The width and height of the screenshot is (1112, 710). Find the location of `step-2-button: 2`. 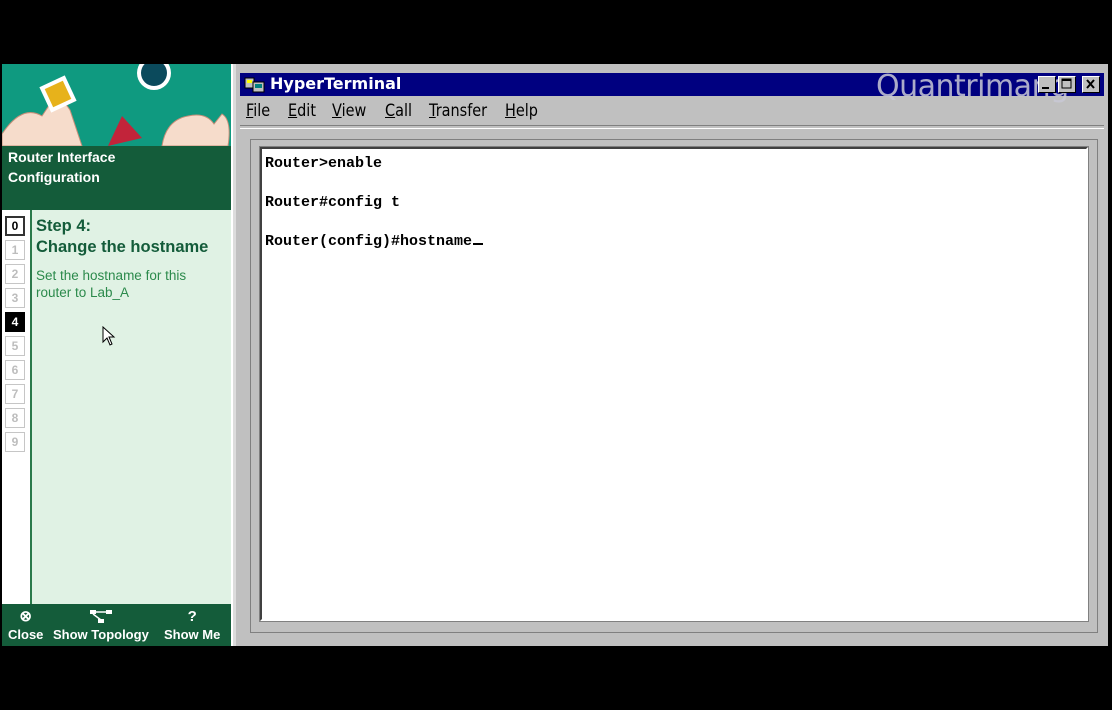

step-2-button: 2 is located at coordinates (15, 274).